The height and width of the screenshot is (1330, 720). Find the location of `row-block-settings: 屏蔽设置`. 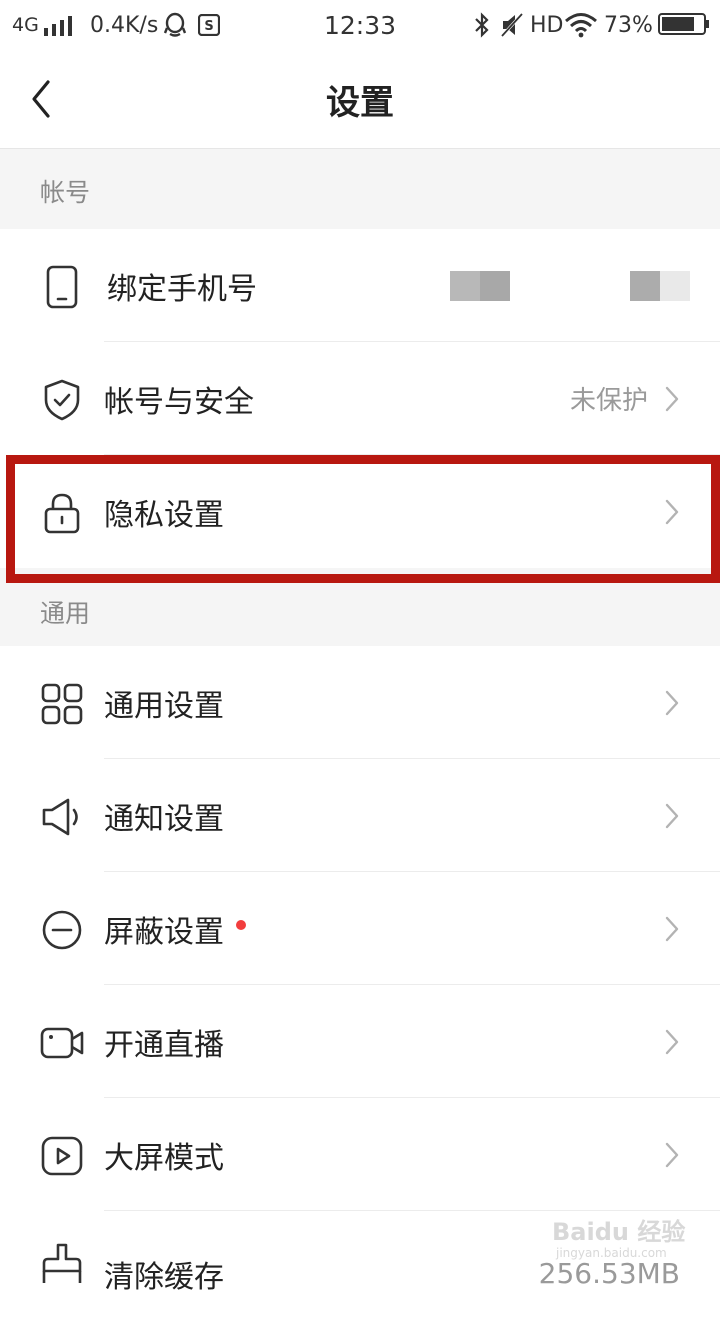

row-block-settings: 屏蔽设置 is located at coordinates (360, 928).